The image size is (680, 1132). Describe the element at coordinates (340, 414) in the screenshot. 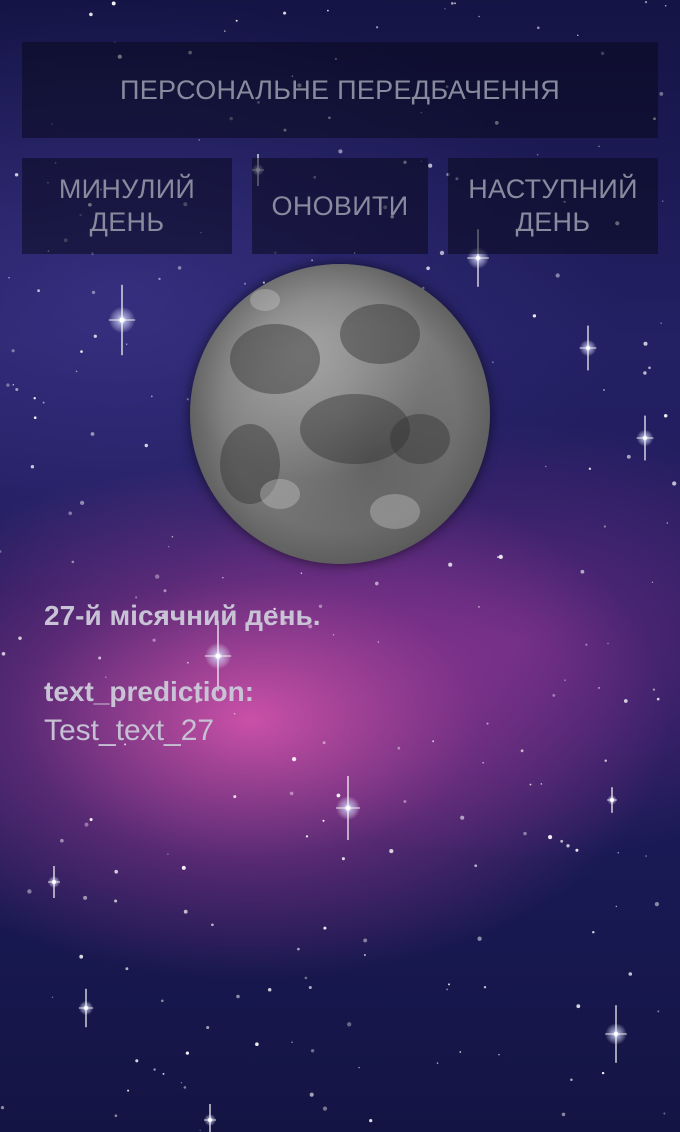

I see `moon-image` at that location.